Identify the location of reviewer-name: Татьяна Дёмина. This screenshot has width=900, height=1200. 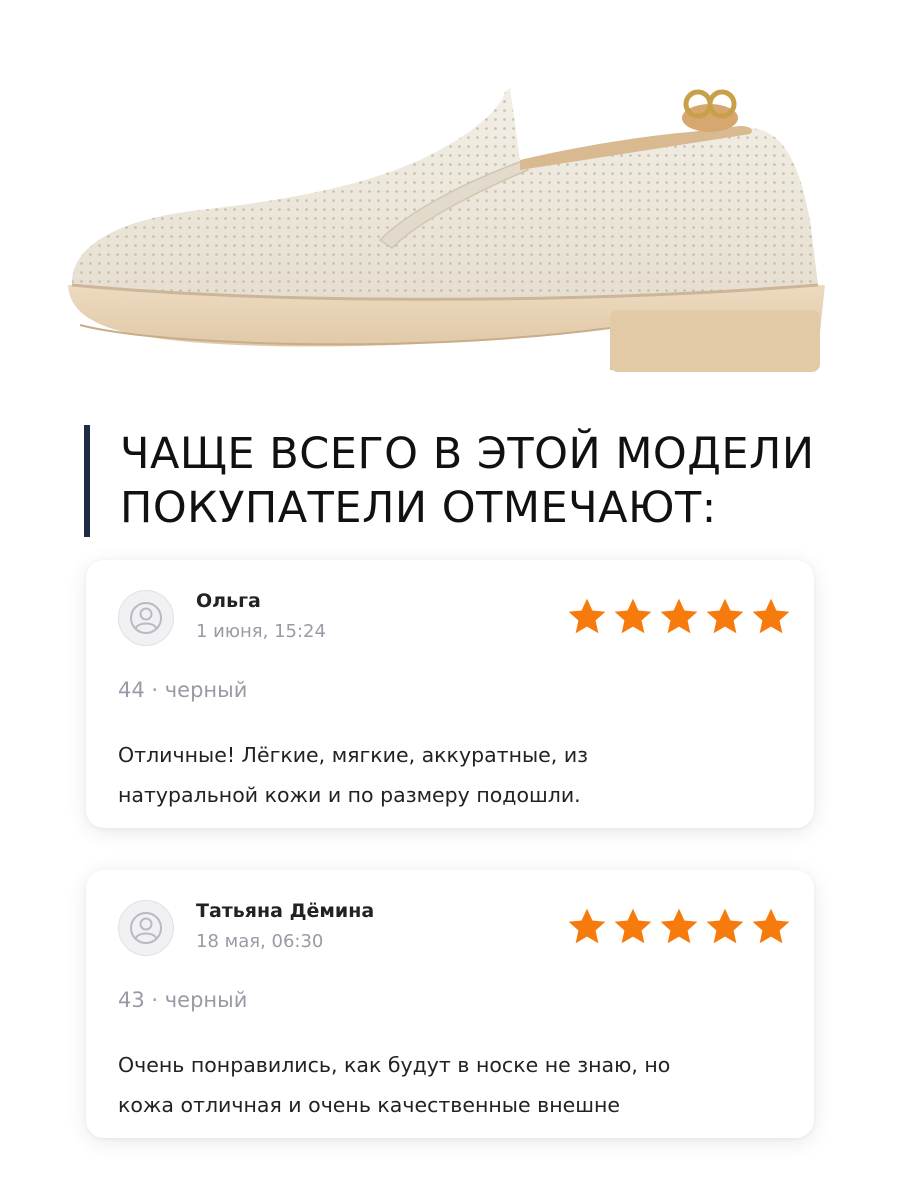
(285, 911).